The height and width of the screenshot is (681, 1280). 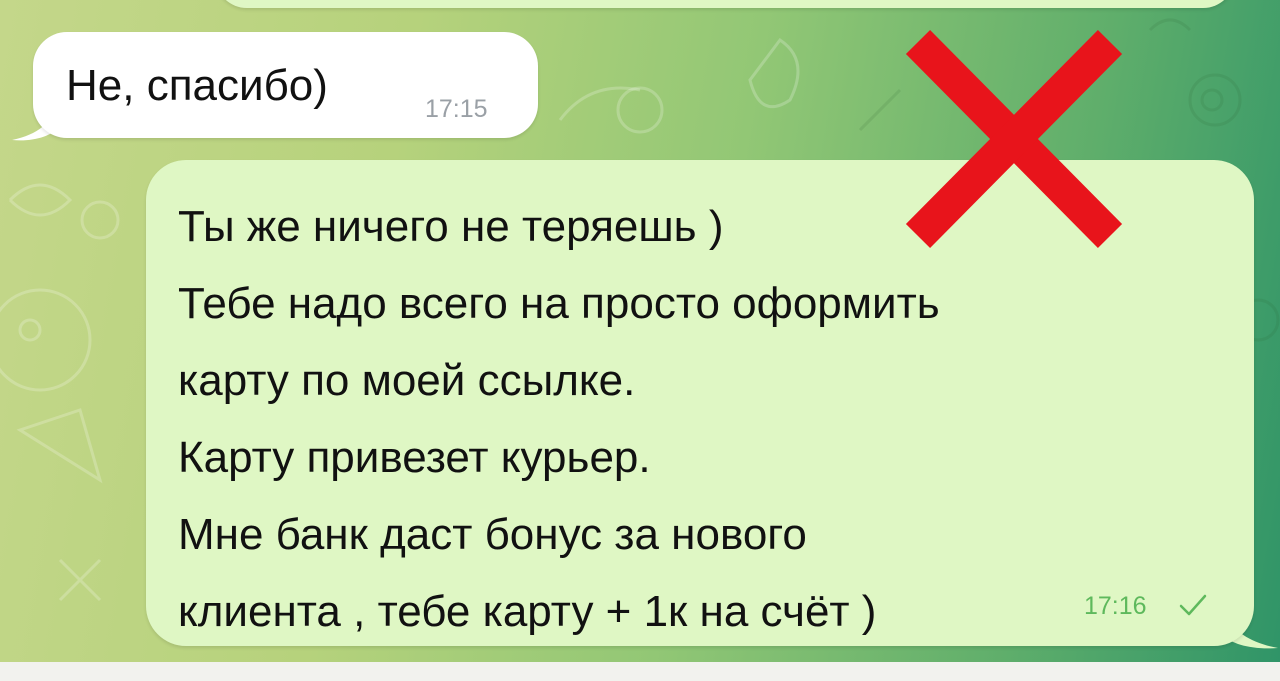 What do you see at coordinates (456, 109) in the screenshot?
I see `incoming-message-time: 17:15` at bounding box center [456, 109].